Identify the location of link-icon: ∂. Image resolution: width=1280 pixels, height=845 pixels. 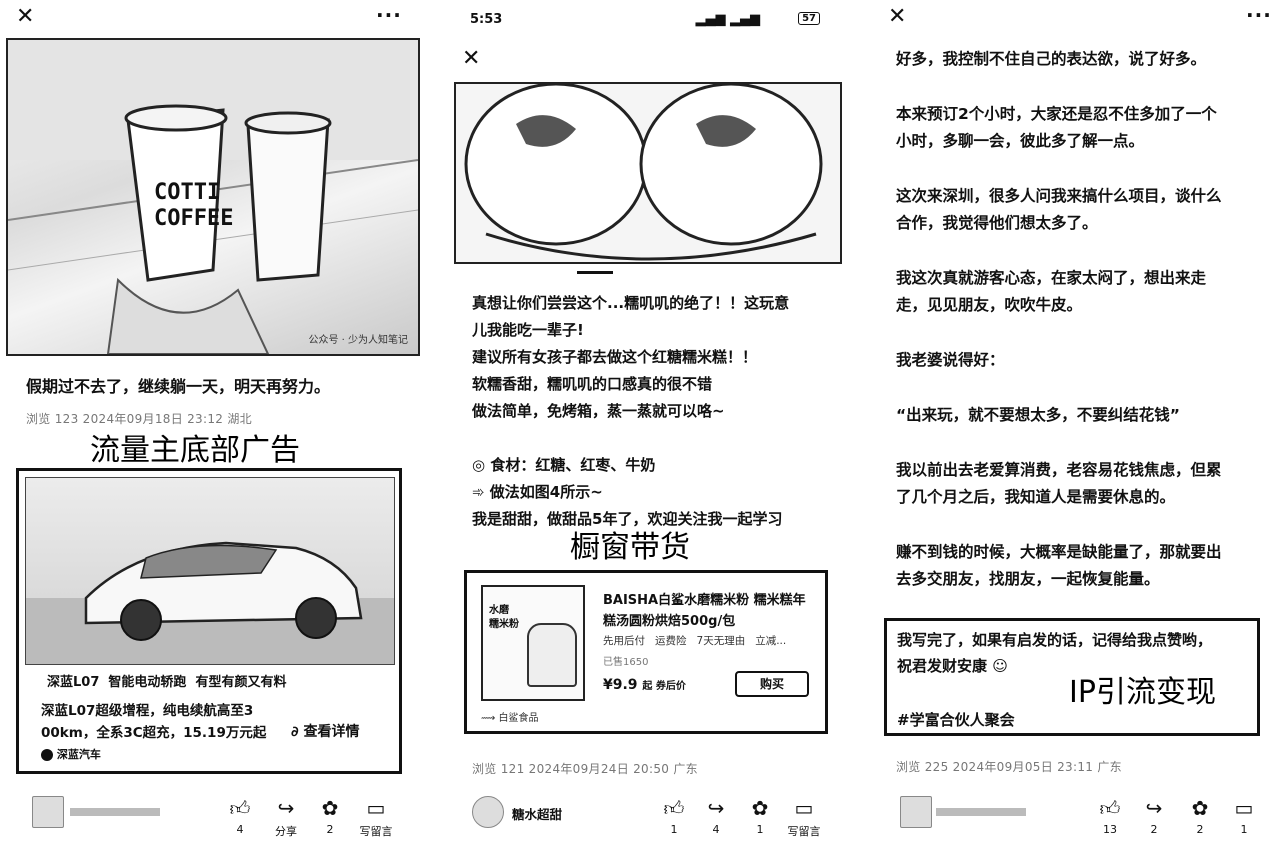
(295, 732).